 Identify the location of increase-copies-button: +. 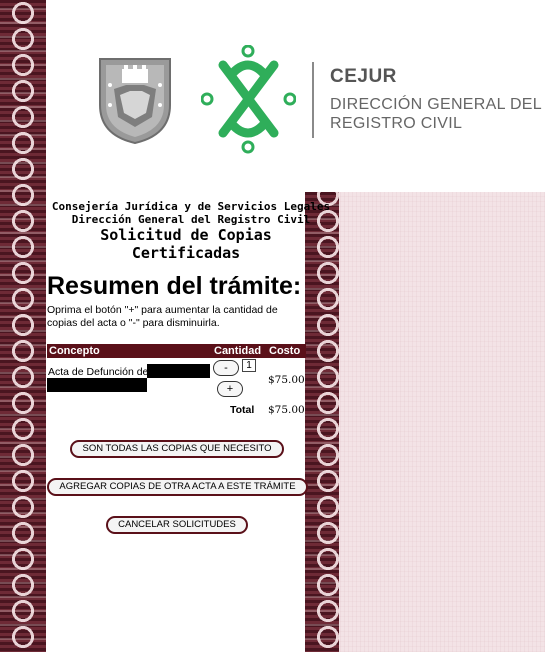
(230, 389).